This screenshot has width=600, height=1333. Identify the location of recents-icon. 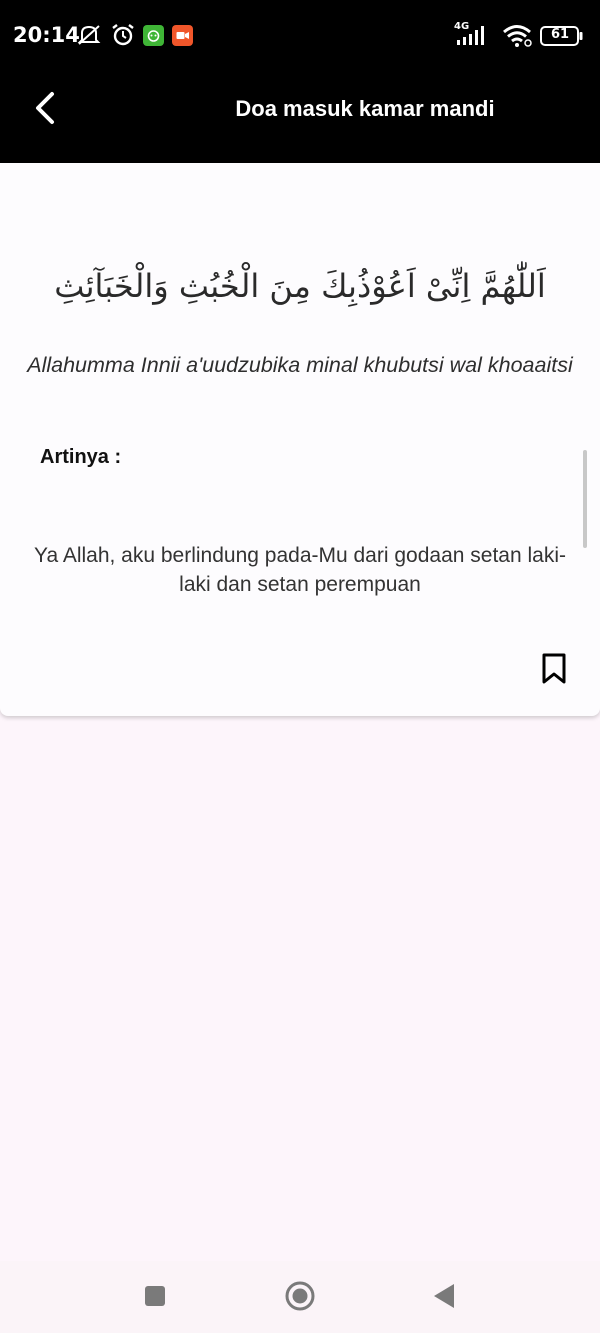
(155, 1298).